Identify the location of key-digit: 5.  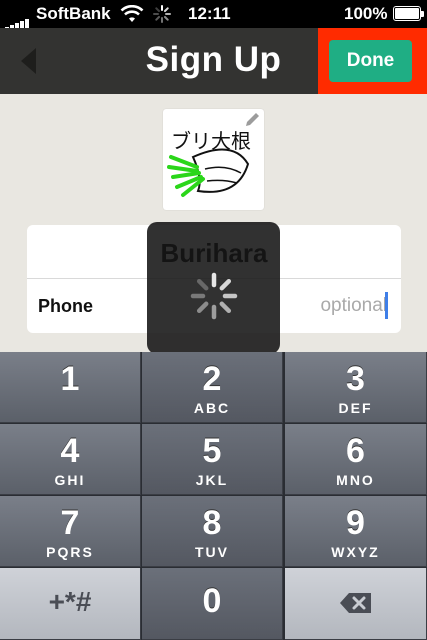
(212, 451).